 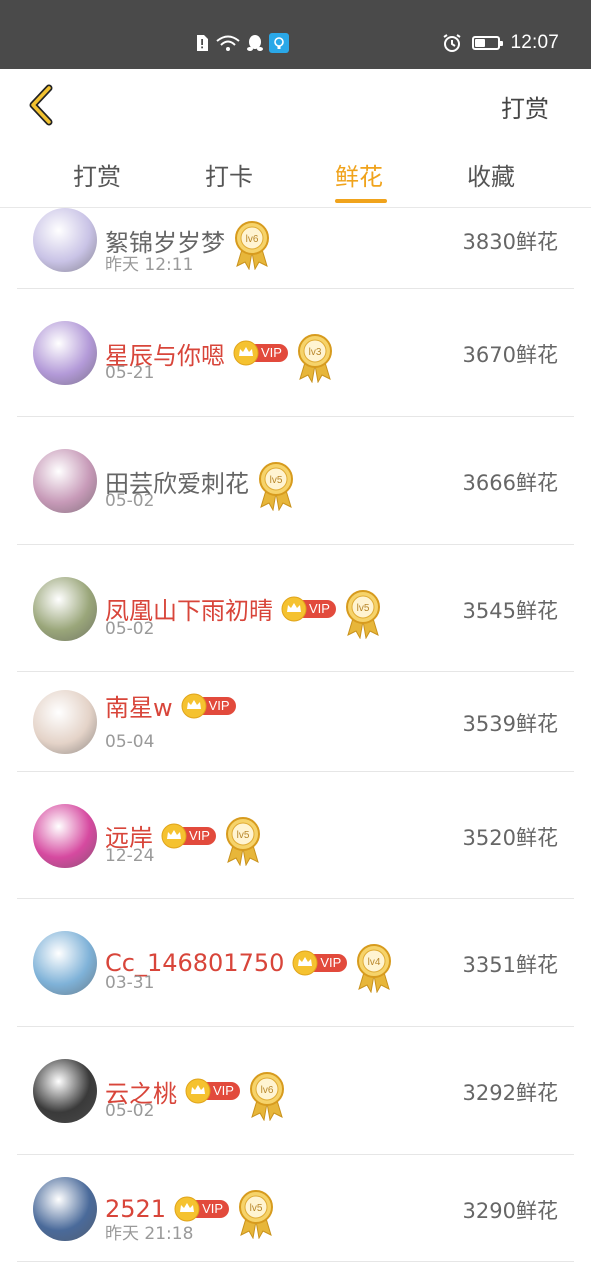 What do you see at coordinates (374, 970) in the screenshot?
I see `level-medal-icon: lv4` at bounding box center [374, 970].